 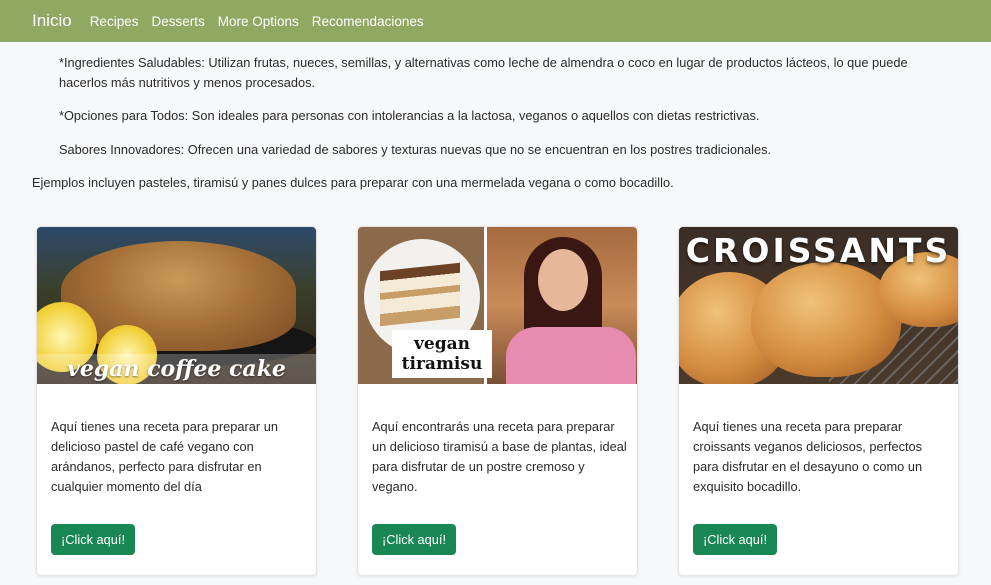 What do you see at coordinates (368, 21) in the screenshot?
I see `nav-link-recomendaciones: Recomendaciones` at bounding box center [368, 21].